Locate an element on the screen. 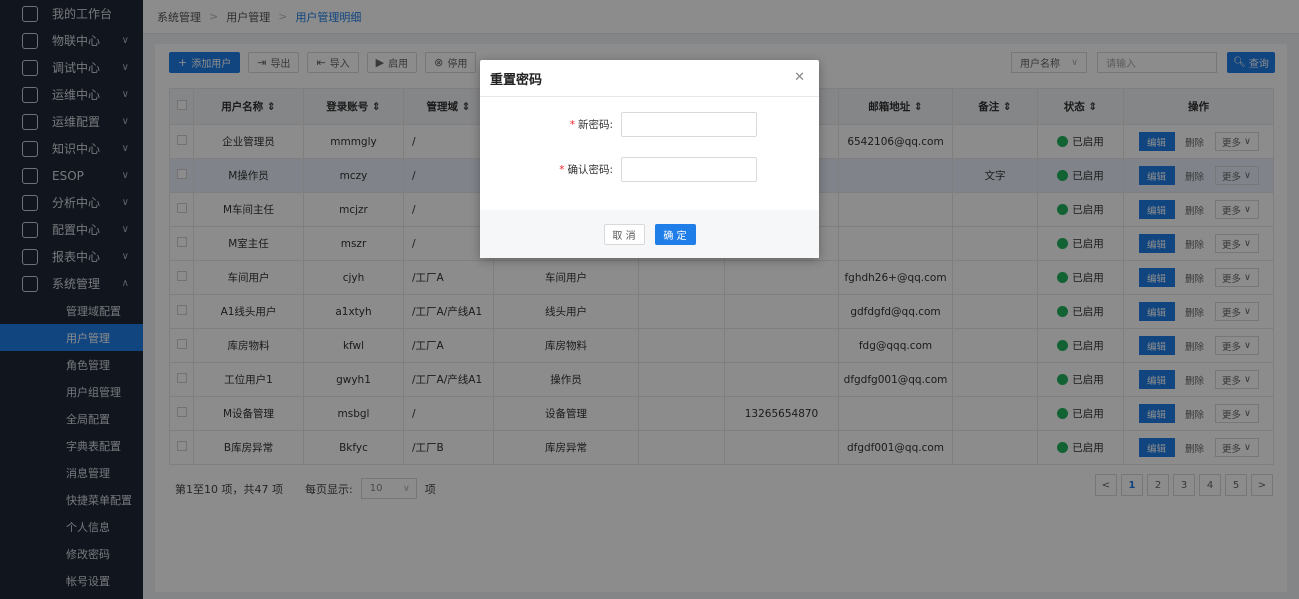 This screenshot has height=599, width=1299. dialog-title: 重置密码 is located at coordinates (516, 80).